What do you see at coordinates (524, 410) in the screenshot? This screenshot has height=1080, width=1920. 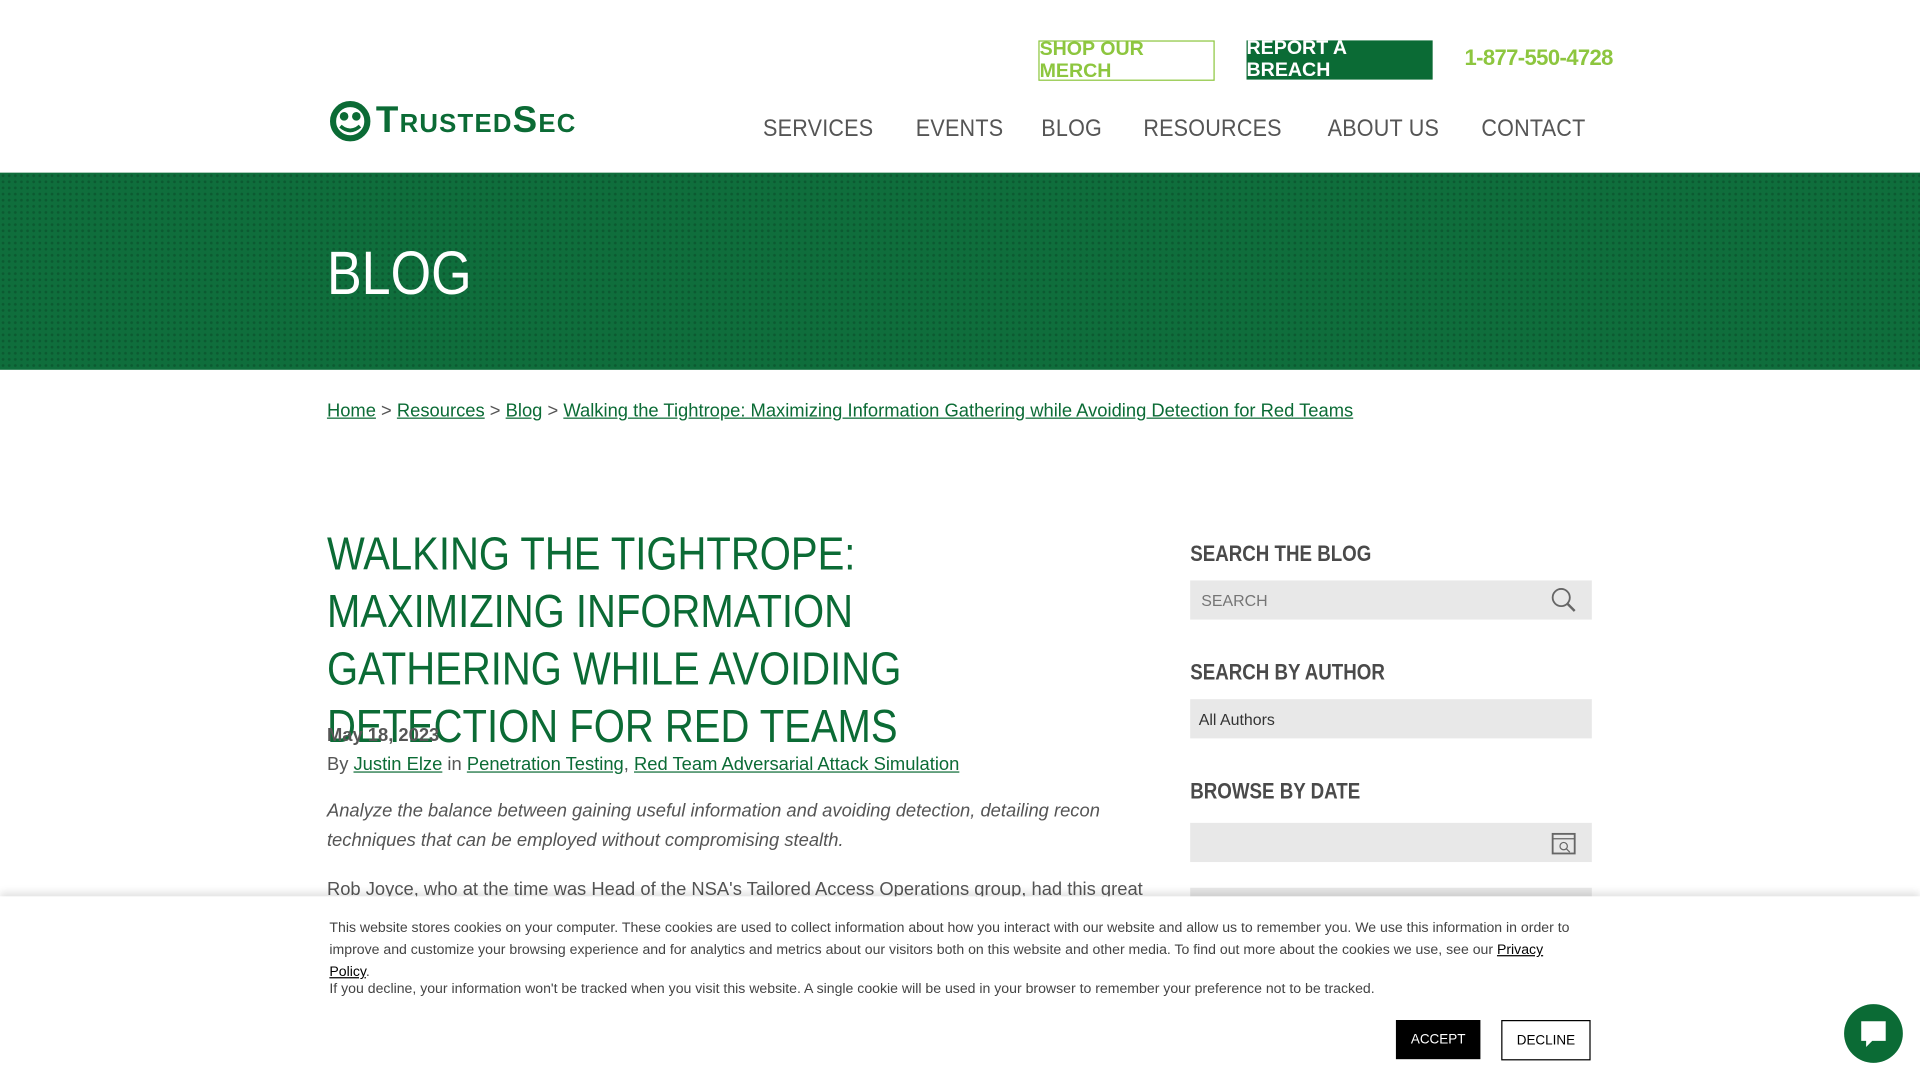 I see `breadcrumb-blog: Blog` at bounding box center [524, 410].